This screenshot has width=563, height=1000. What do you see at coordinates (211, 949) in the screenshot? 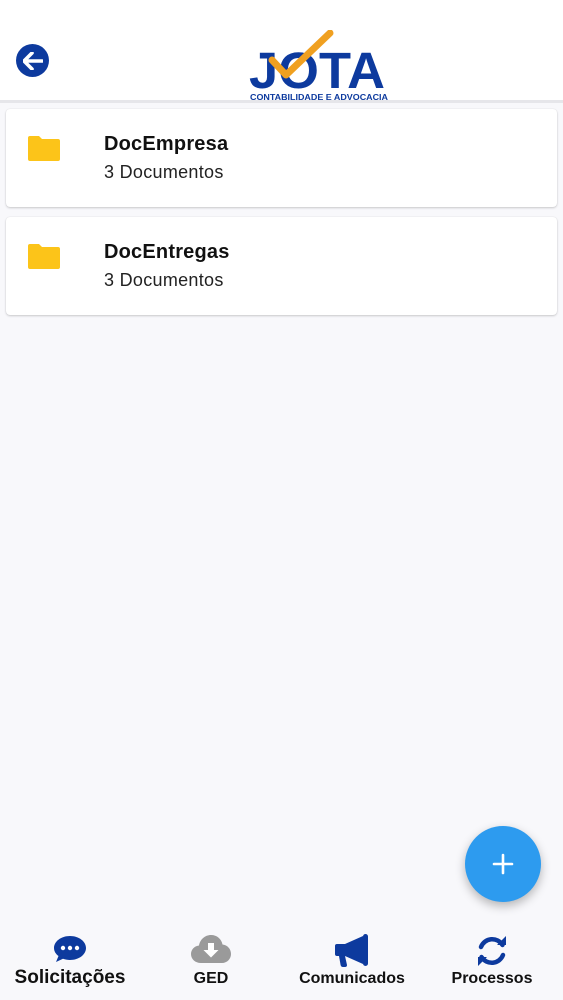
I see `cloud-download-icon` at bounding box center [211, 949].